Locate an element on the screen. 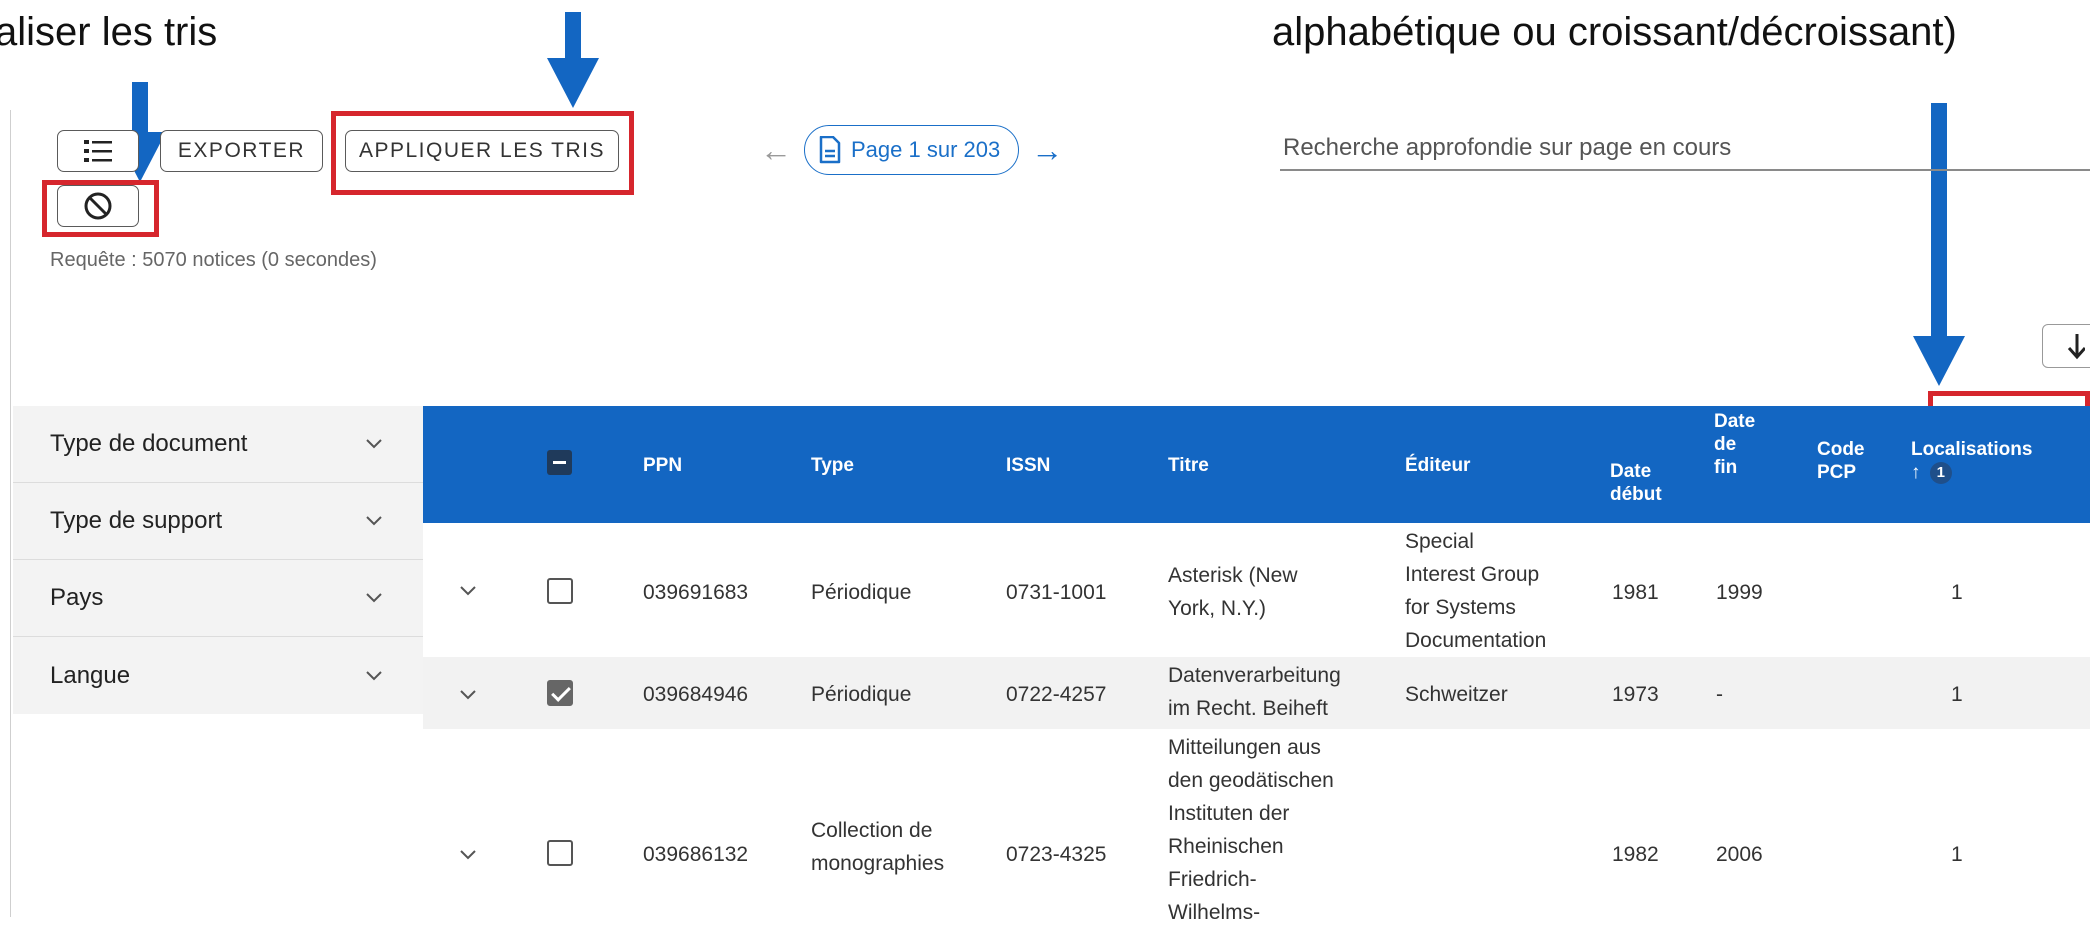 This screenshot has height=929, width=2090. filter-type-document: Type de document is located at coordinates (218, 444).